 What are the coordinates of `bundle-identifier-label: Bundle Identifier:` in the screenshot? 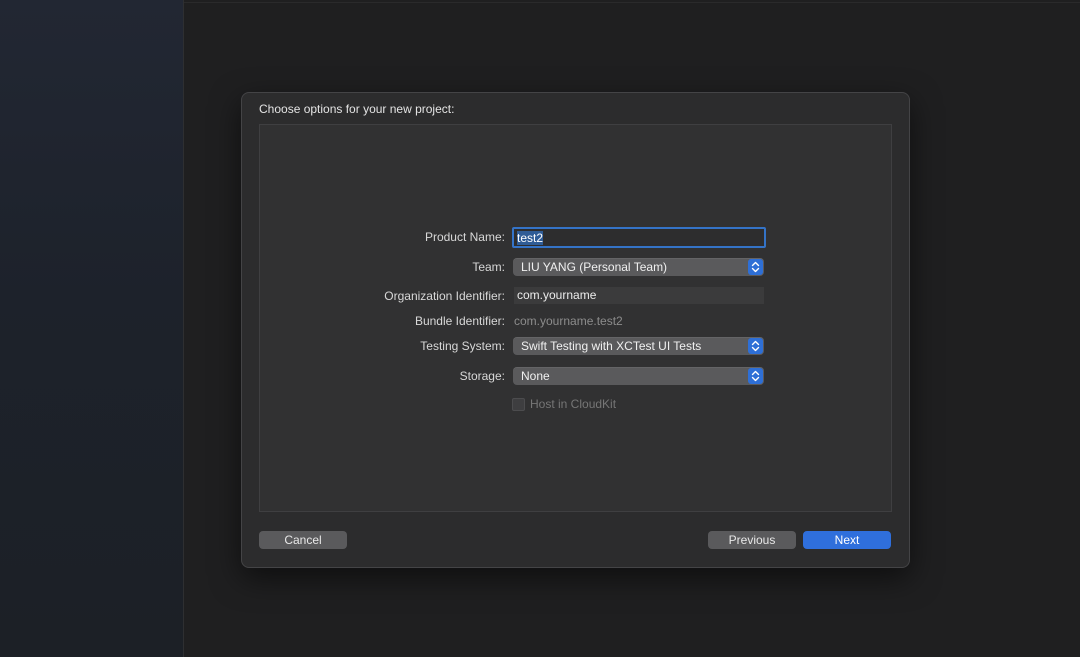 It's located at (459, 321).